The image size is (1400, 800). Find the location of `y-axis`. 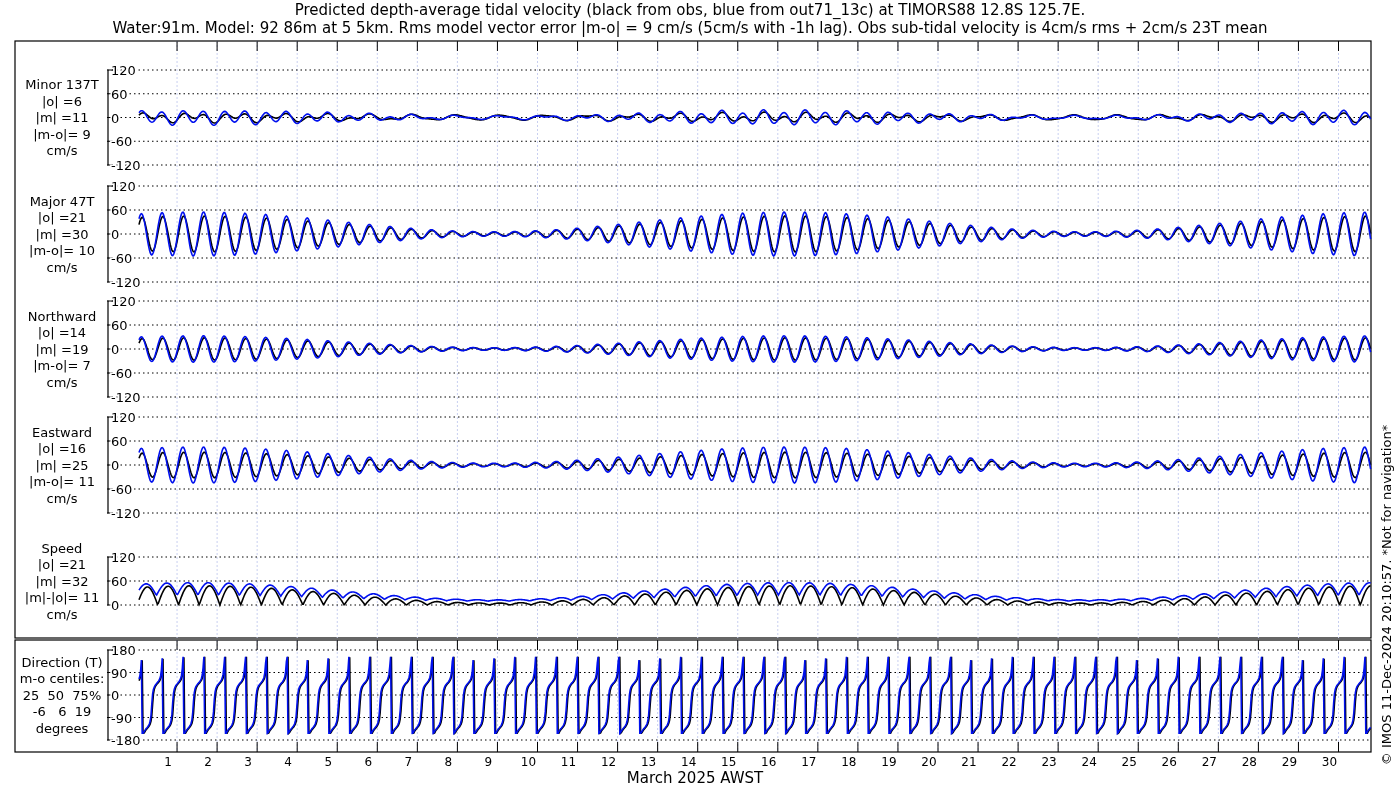

y-axis is located at coordinates (110, 581).